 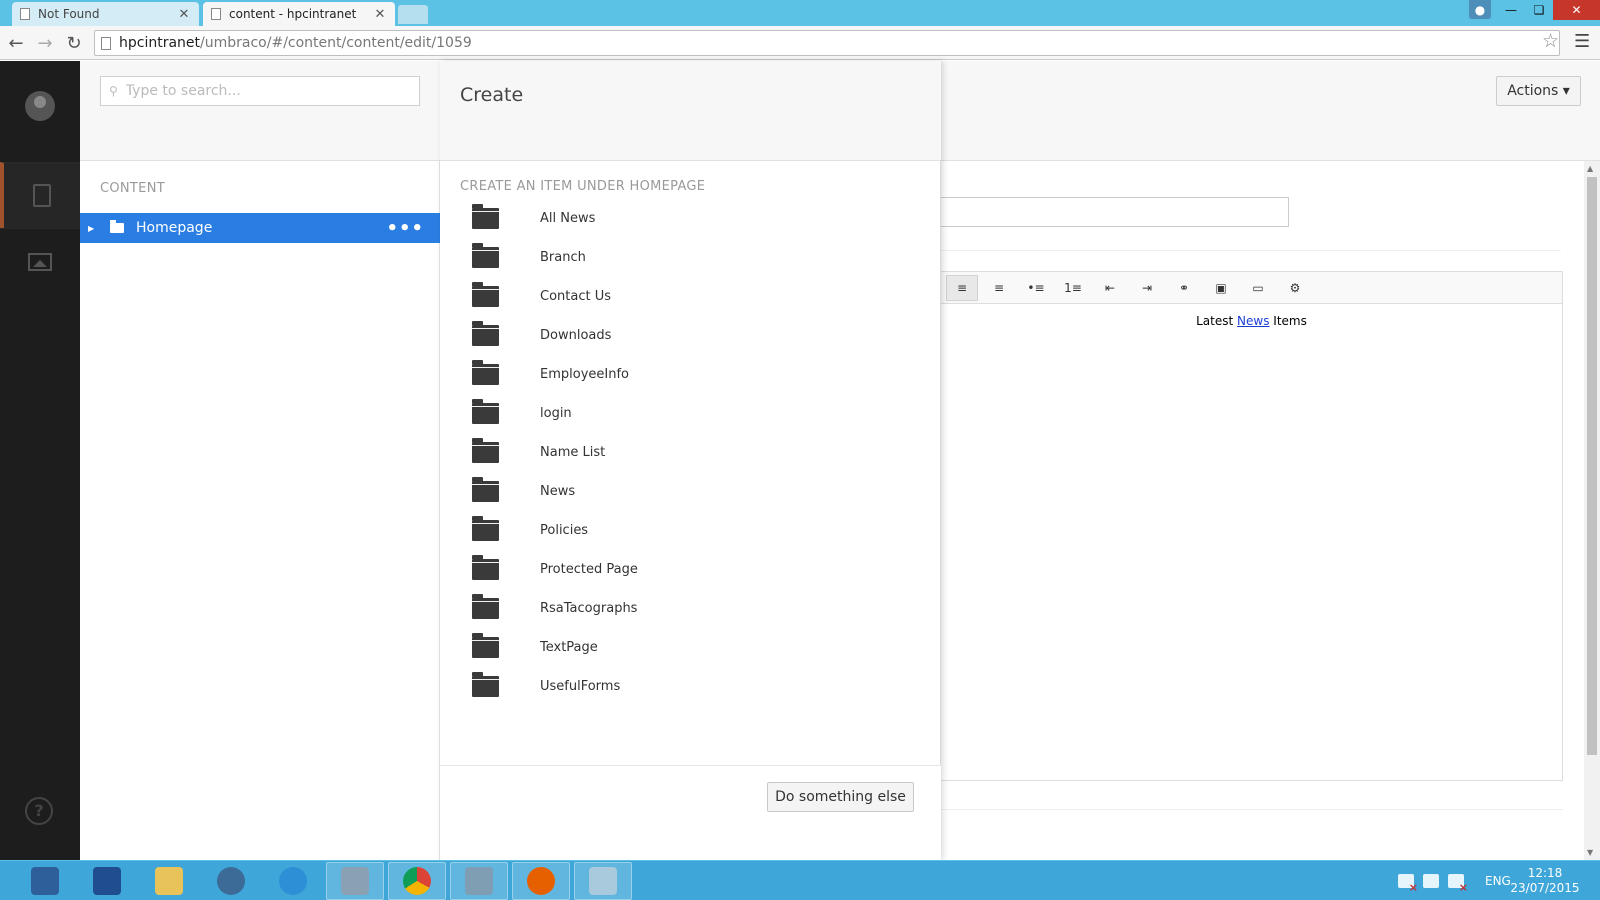 I want to click on image-icon, so click(x=40, y=261).